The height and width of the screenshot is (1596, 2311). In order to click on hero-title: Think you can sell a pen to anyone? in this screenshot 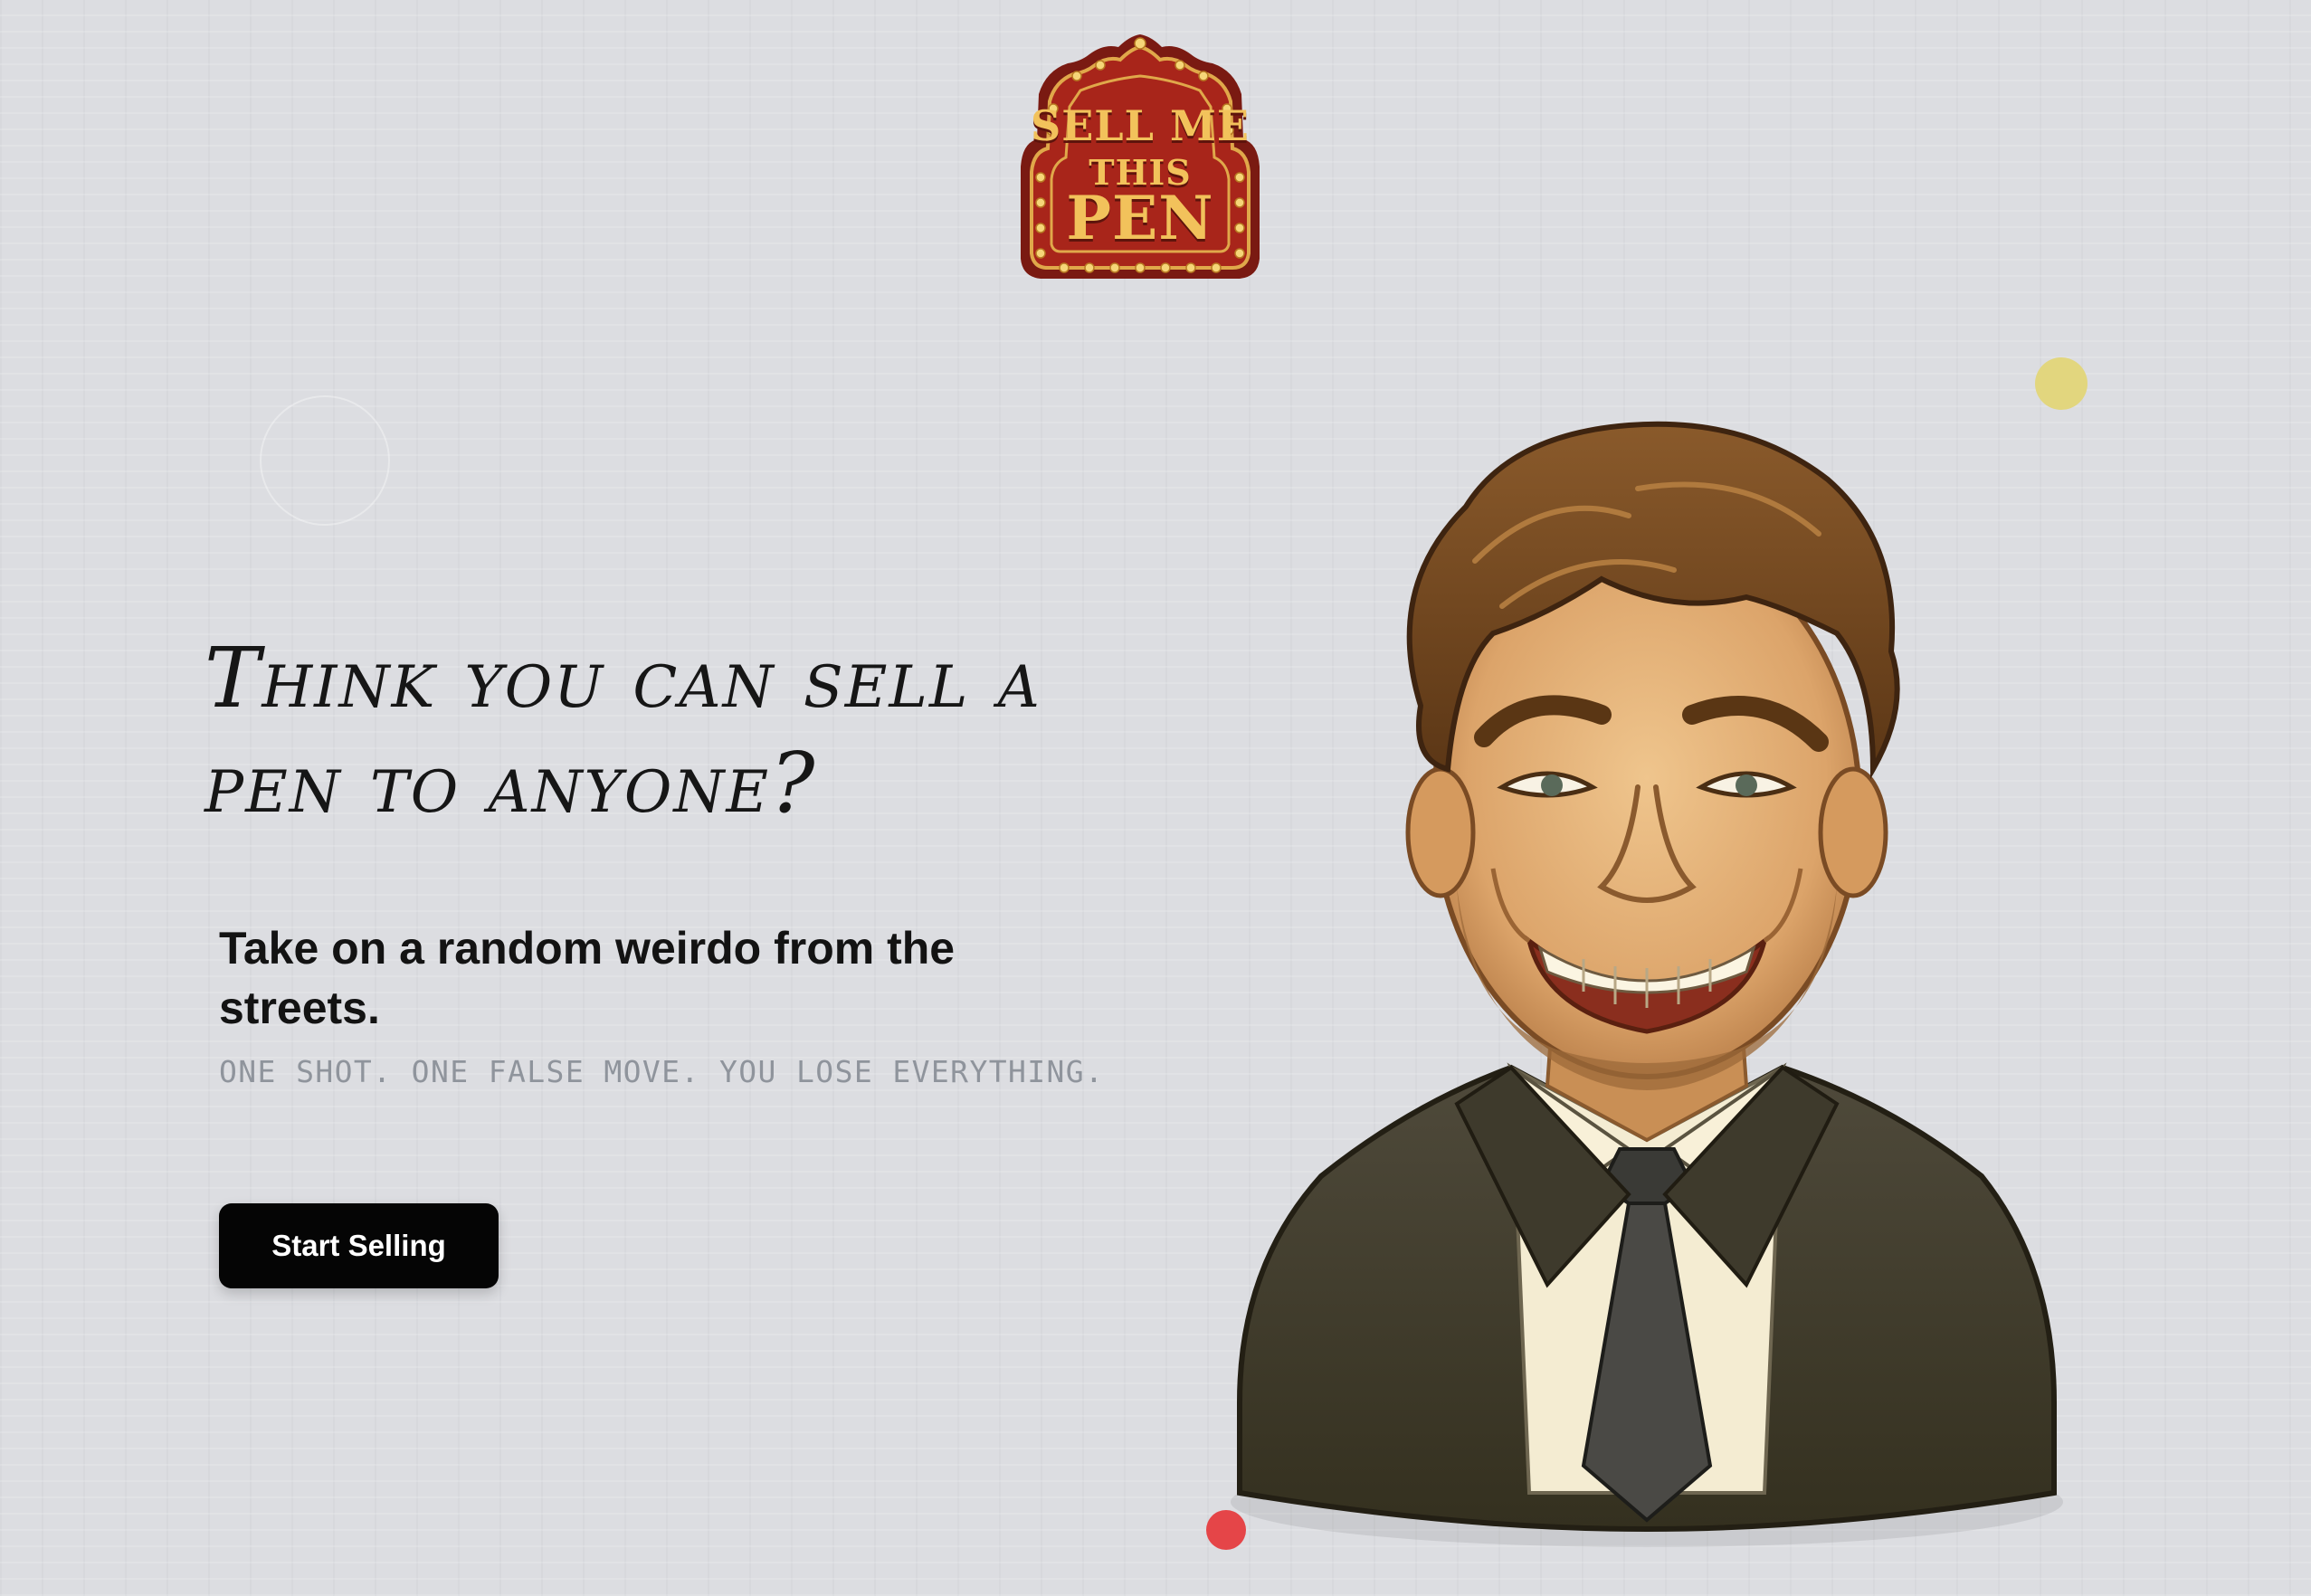, I will do `click(622, 730)`.